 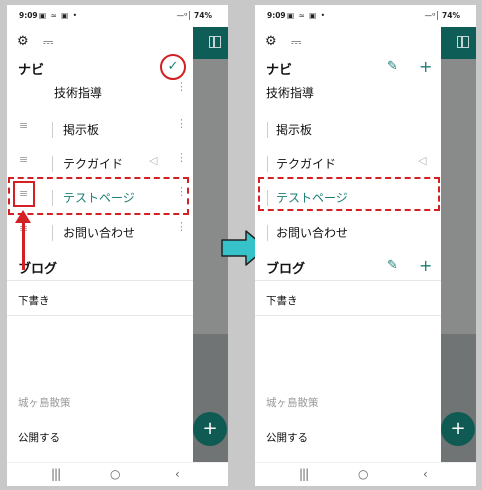 I want to click on highlight-drag-handle, so click(x=24, y=194).